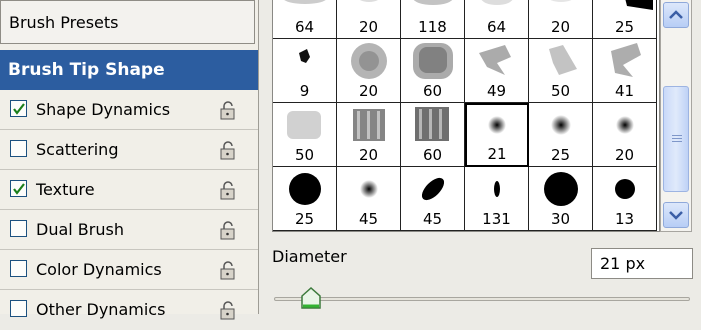  Describe the element at coordinates (676, 139) in the screenshot. I see `scroll-thumb` at that location.